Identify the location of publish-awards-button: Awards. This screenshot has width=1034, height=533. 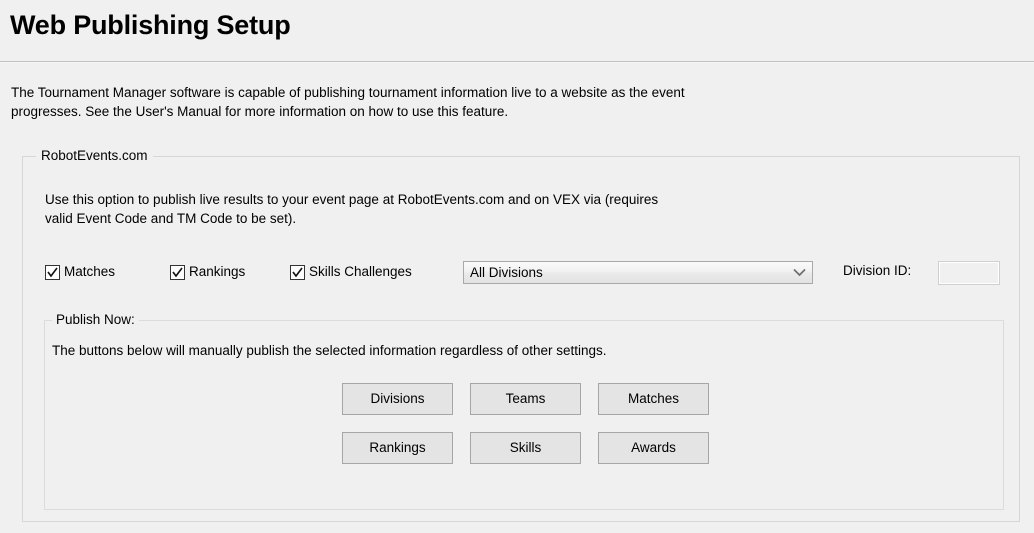
(653, 448).